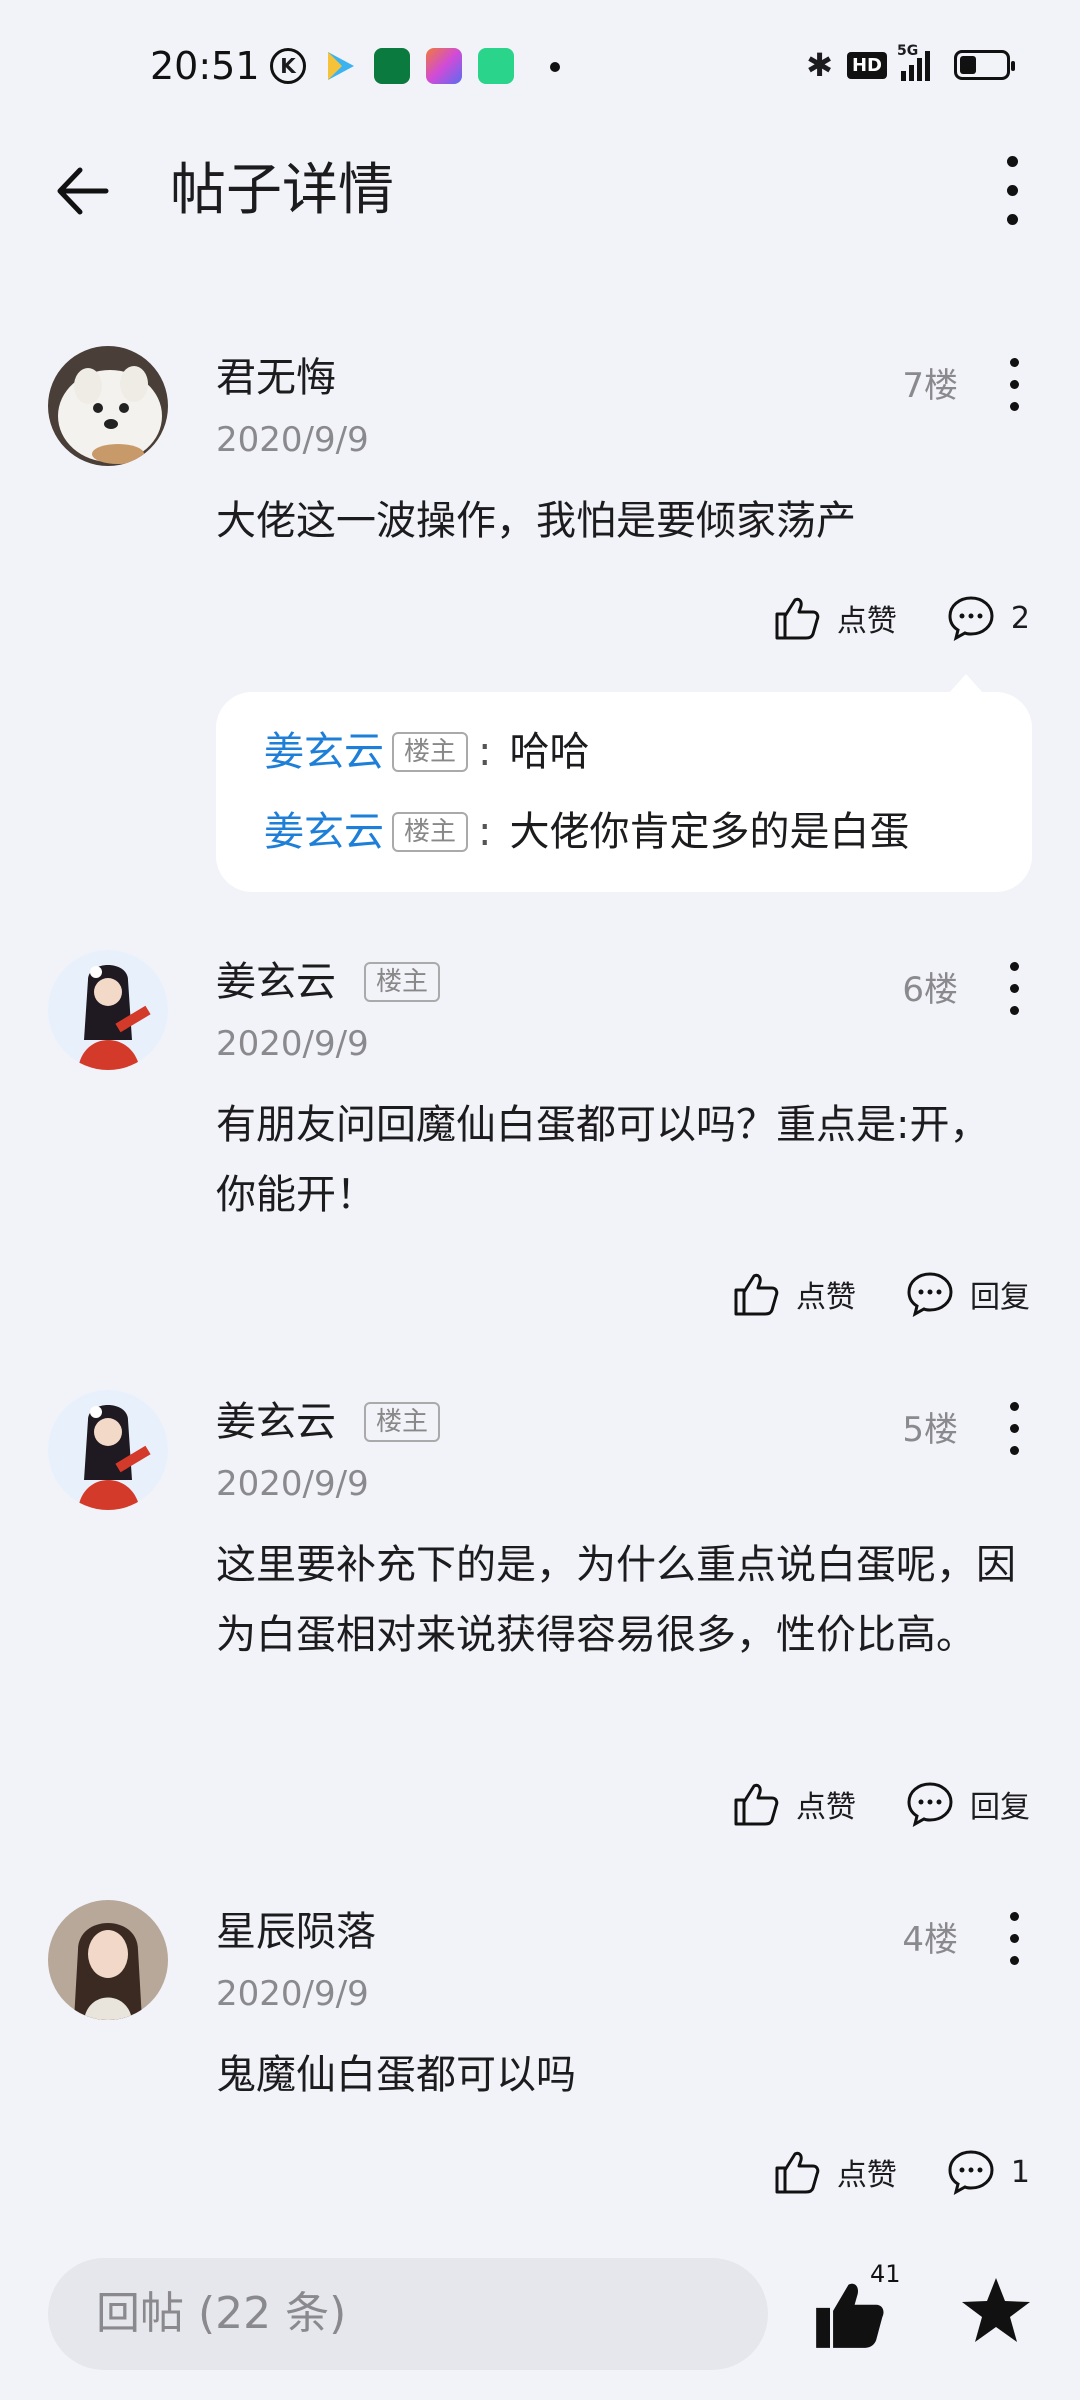 Image resolution: width=1080 pixels, height=2400 pixels. What do you see at coordinates (408, 2314) in the screenshot?
I see `reply-input: 回帖 (22 条)` at bounding box center [408, 2314].